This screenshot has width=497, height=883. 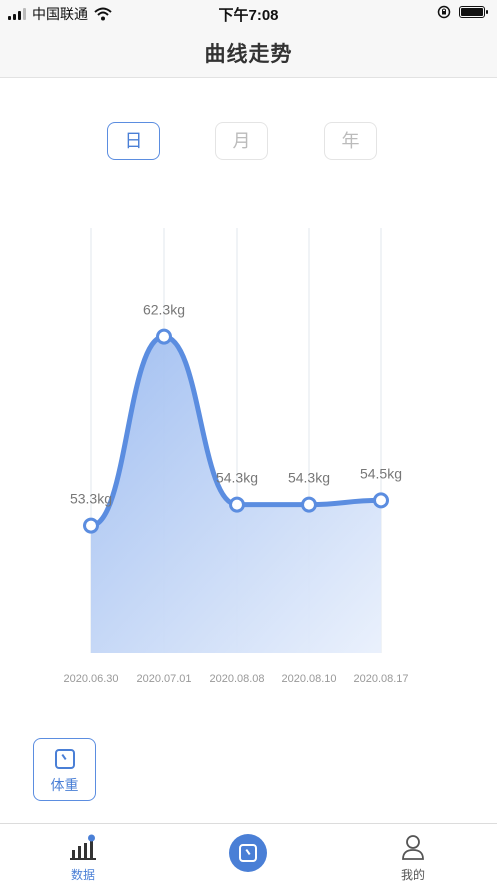 What do you see at coordinates (164, 310) in the screenshot?
I see `data-label: 62.3kg` at bounding box center [164, 310].